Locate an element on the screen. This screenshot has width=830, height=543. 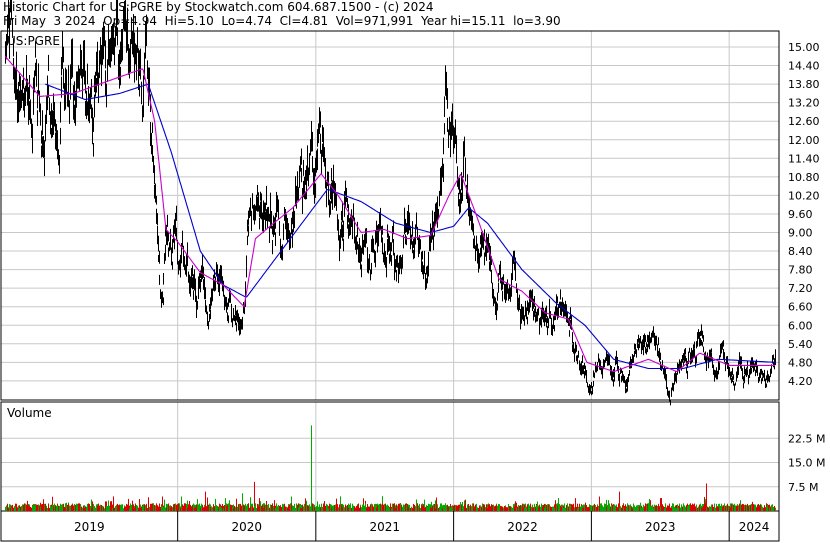
price-tick-label: 6.60 is located at coordinates (800, 307).